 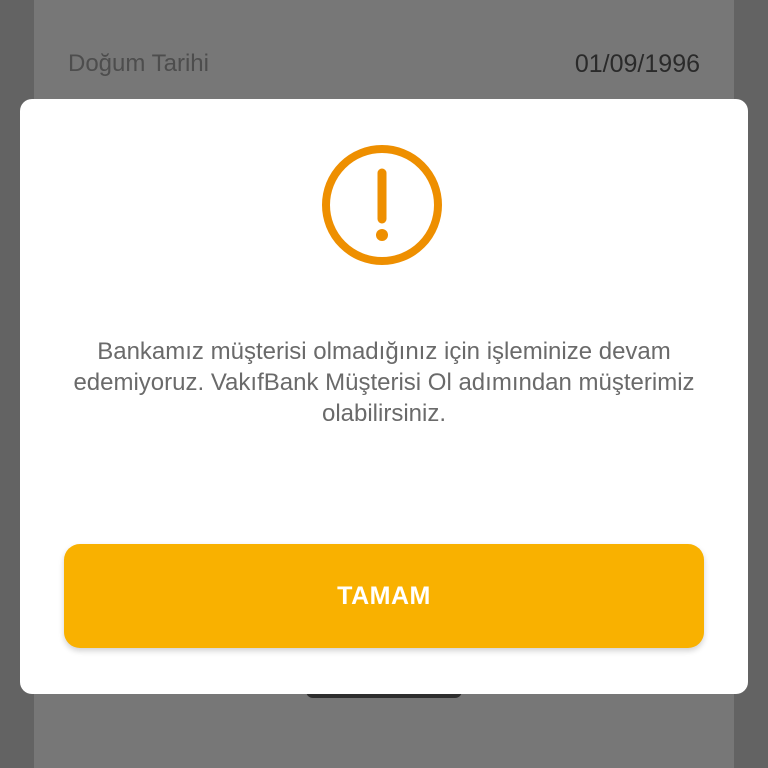 I want to click on birth-date-value: 01/09/1996, so click(x=637, y=64).